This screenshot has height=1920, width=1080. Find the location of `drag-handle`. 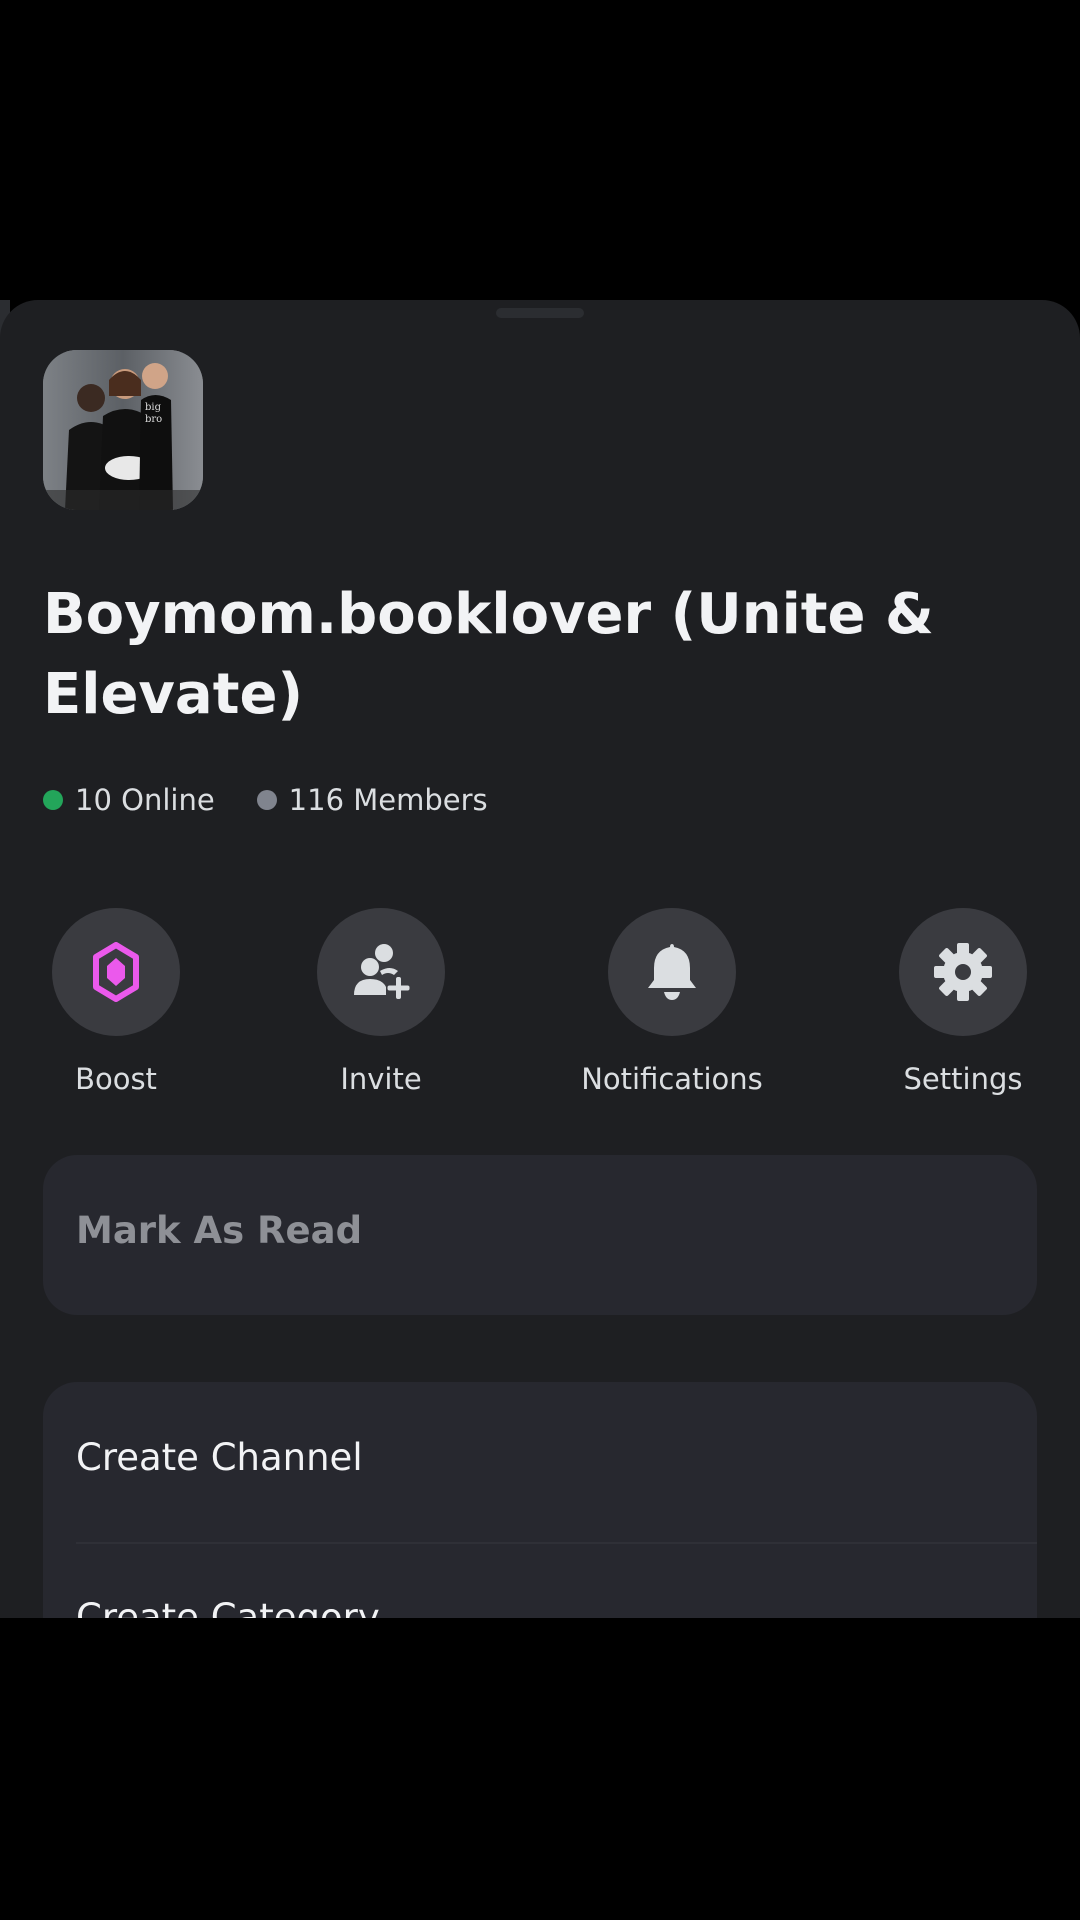

drag-handle is located at coordinates (540, 313).